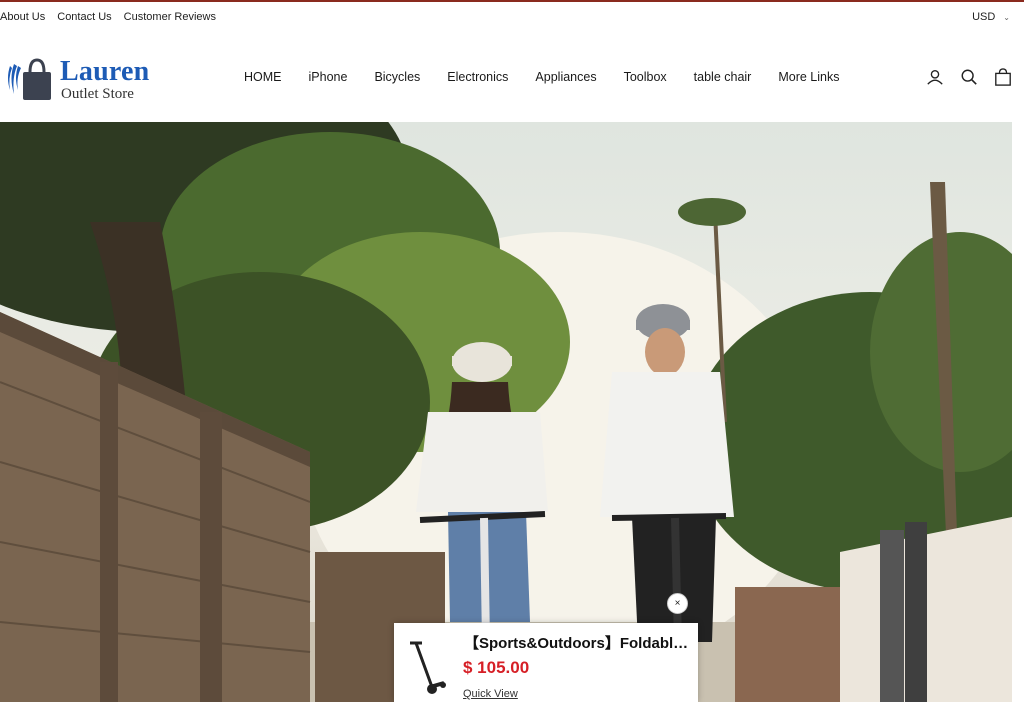 Image resolution: width=1024 pixels, height=702 pixels. I want to click on scooter-product-image, so click(428, 667).